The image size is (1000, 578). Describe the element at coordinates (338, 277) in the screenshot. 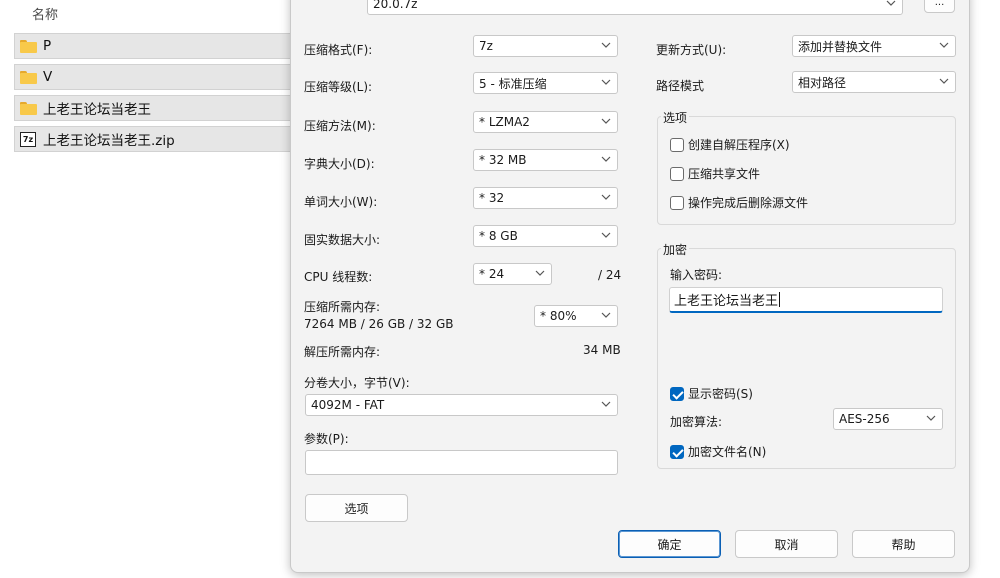

I see `cpu-threads-label: CPU 线程数:` at that location.